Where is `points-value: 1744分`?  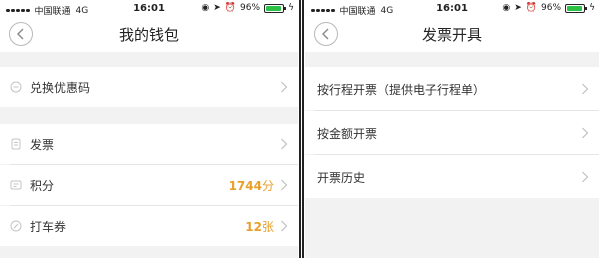 points-value: 1744分 is located at coordinates (251, 185).